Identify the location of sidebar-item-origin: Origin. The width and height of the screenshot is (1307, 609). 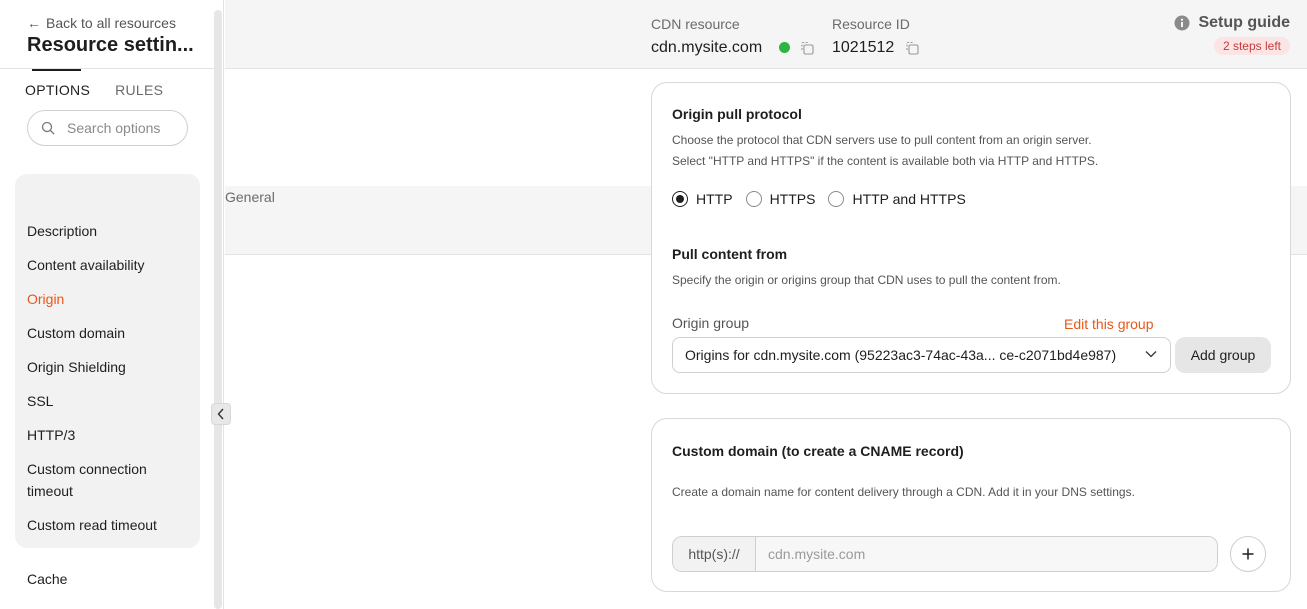
(45, 299).